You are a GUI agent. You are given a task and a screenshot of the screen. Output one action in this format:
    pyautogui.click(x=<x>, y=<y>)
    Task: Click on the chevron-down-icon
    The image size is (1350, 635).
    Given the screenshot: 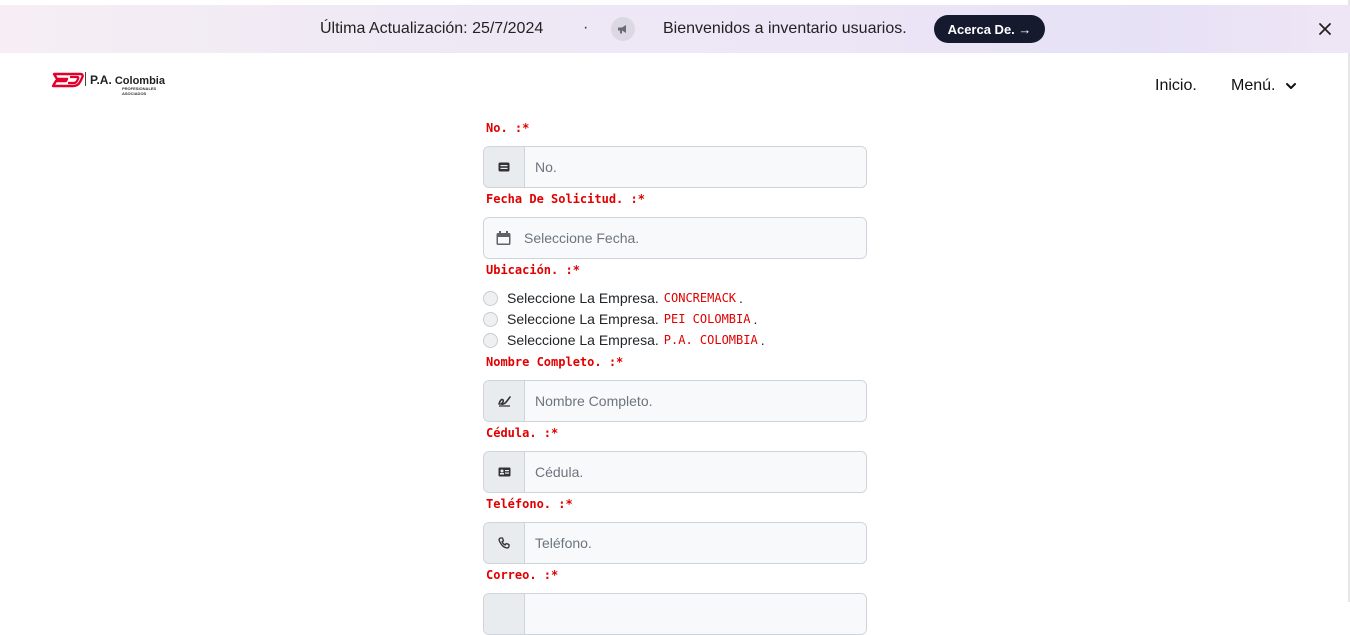 What is the action you would take?
    pyautogui.click(x=1291, y=86)
    